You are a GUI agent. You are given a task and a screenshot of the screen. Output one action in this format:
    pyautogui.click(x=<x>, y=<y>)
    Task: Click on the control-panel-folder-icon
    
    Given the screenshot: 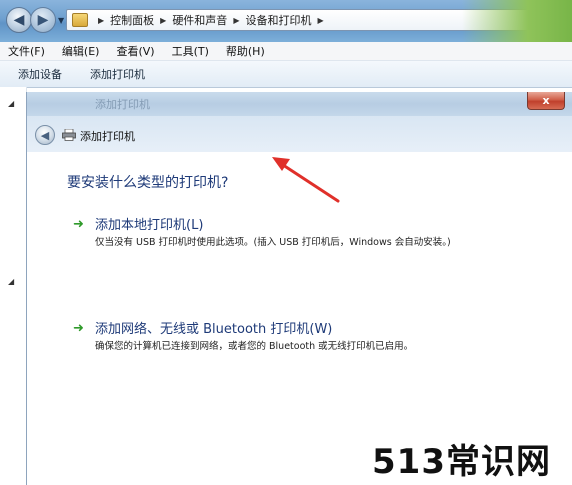 What is the action you would take?
    pyautogui.click(x=80, y=20)
    